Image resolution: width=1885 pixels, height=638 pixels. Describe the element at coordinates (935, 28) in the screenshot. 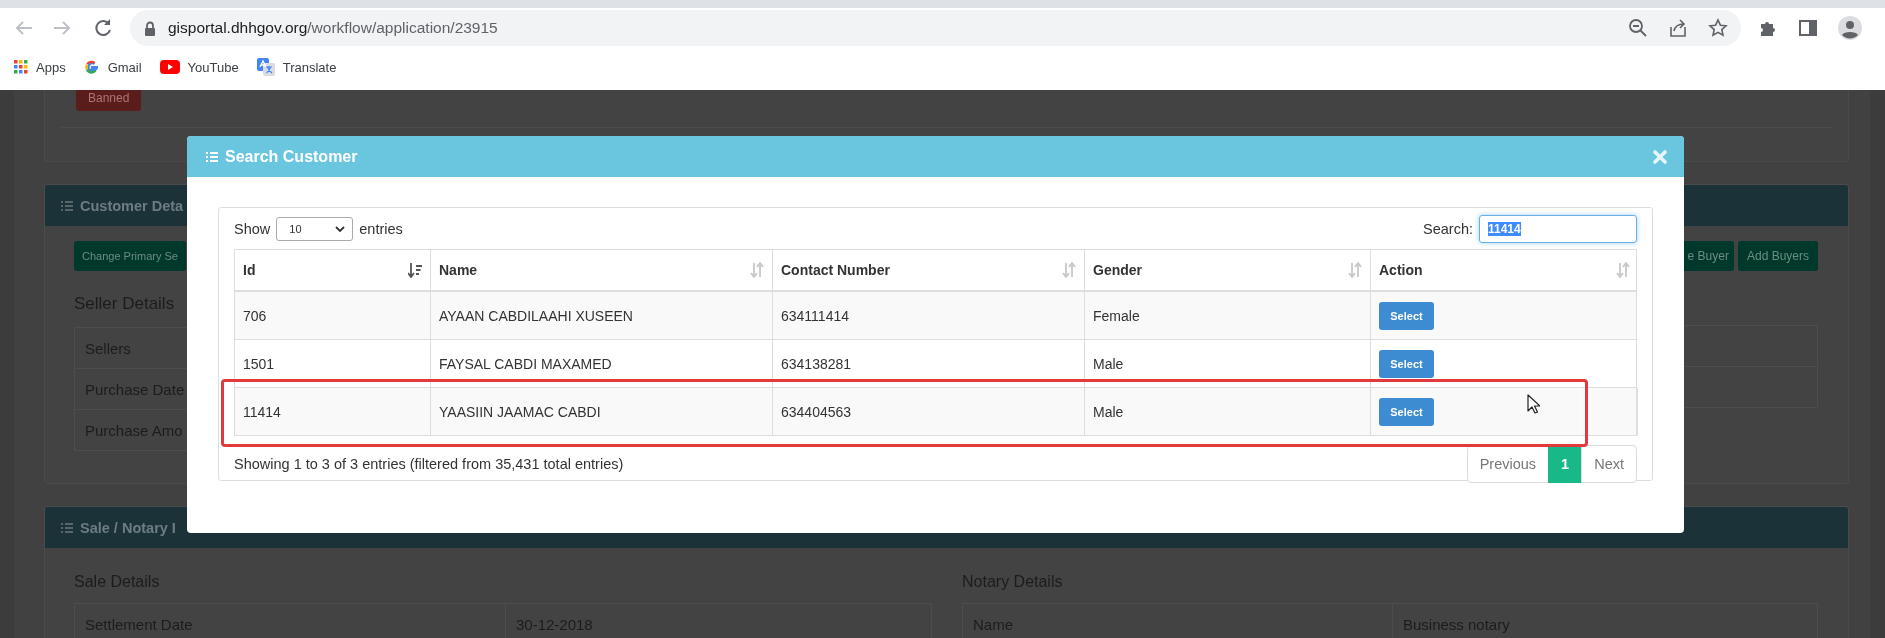

I see `address-bar: gisportal.dhhgov.org/workflow/application/23915` at that location.